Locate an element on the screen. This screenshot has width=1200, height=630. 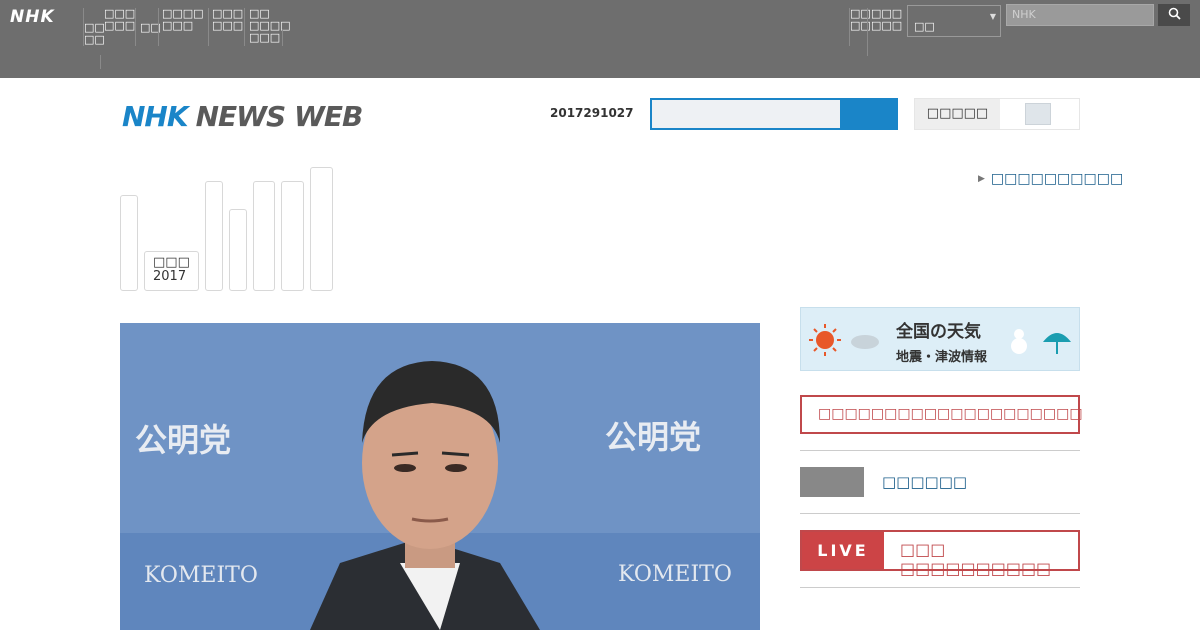
region-select-value: □□ is located at coordinates (924, 26).